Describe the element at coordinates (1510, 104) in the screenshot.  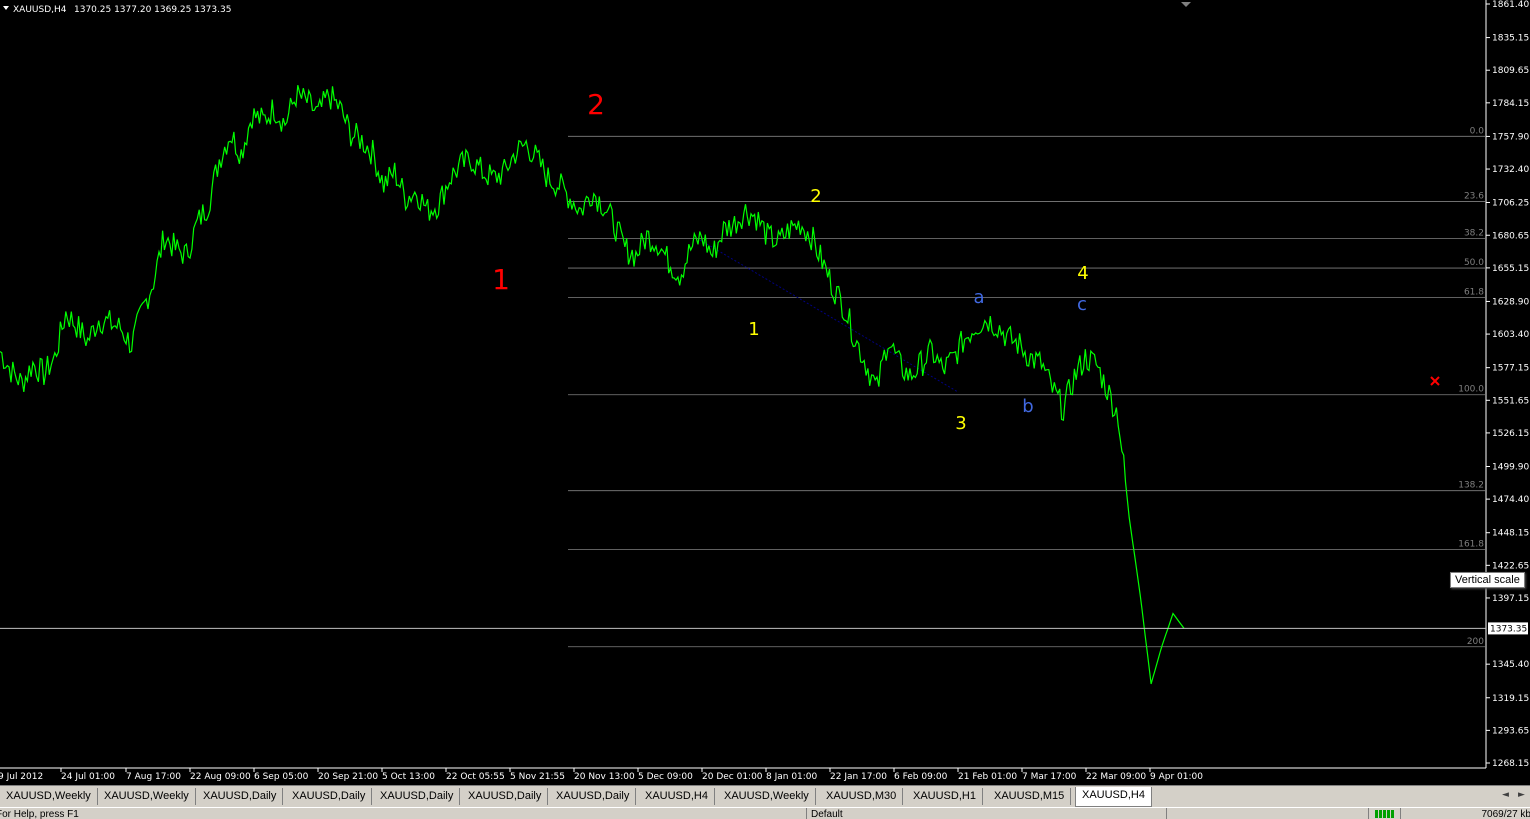
I see `price-tick-label: 1784.15` at that location.